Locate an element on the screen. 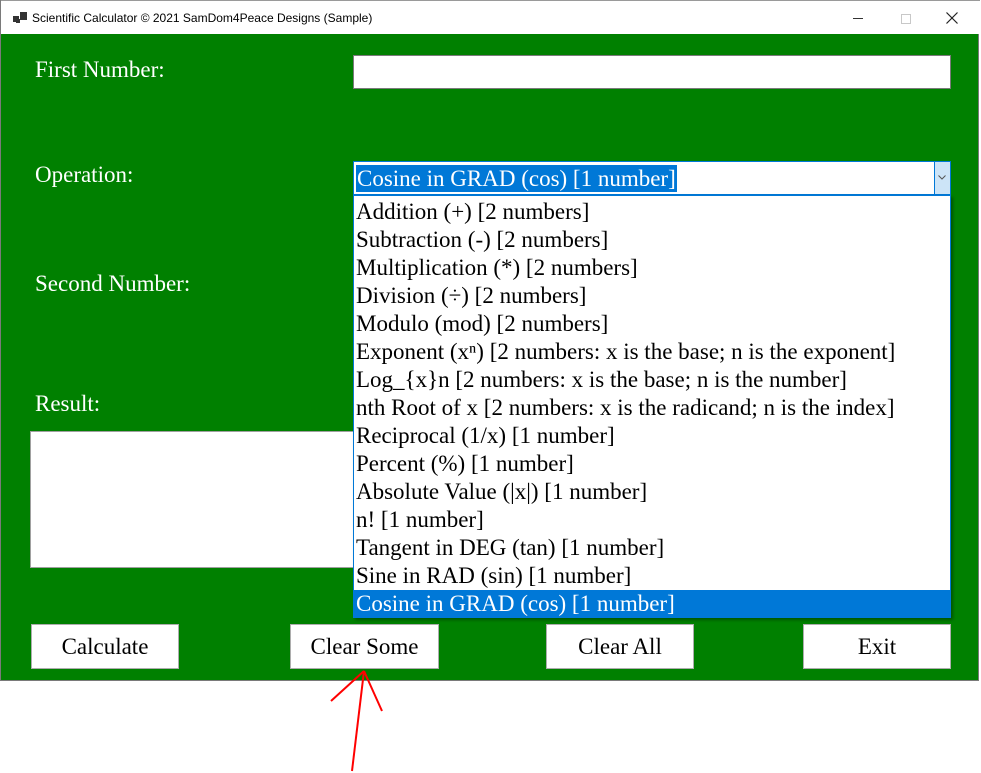 This screenshot has height=773, width=981. arrow-shaft is located at coordinates (358, 721).